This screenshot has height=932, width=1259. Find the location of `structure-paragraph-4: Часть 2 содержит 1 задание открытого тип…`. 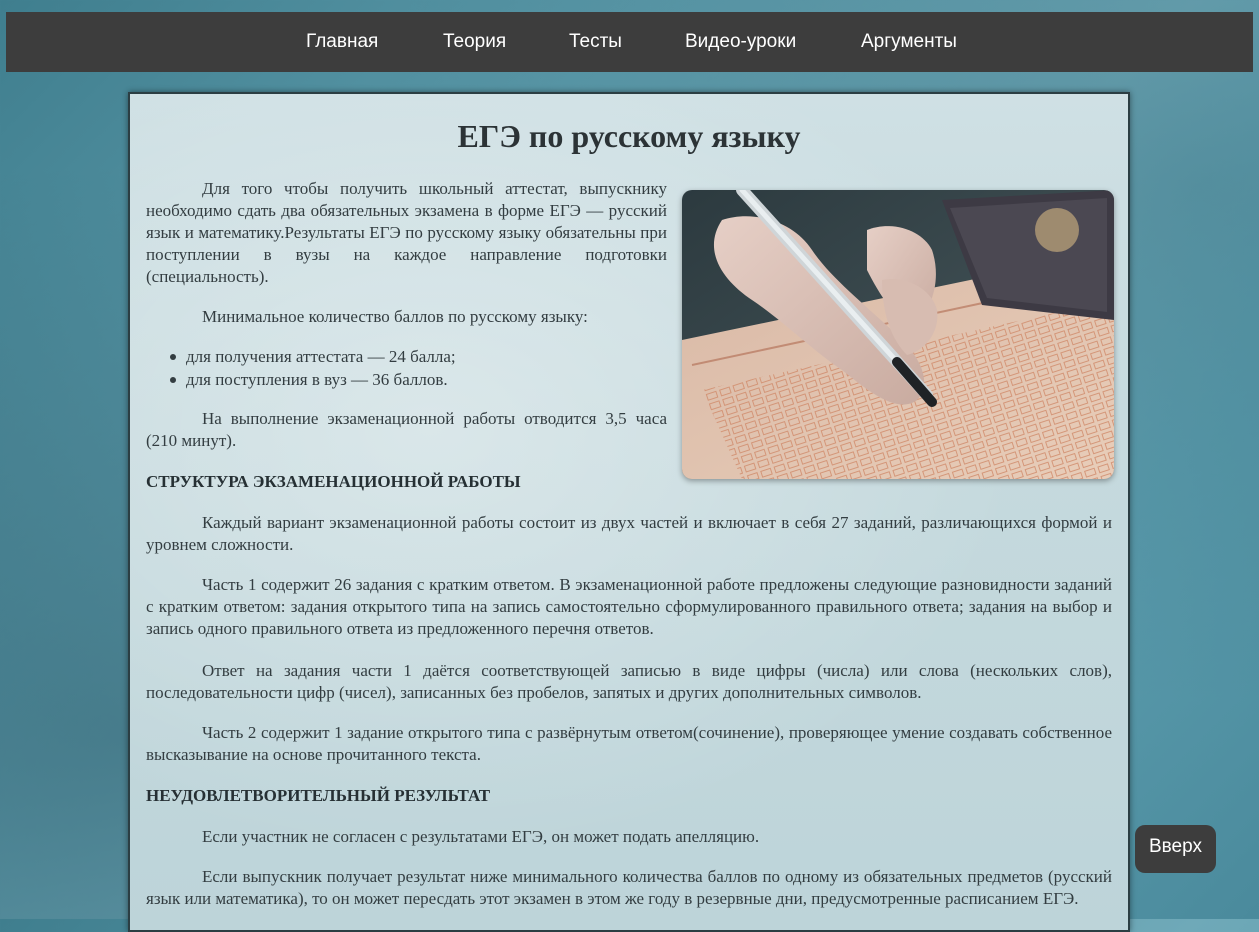

structure-paragraph-4: Часть 2 содержит 1 задание открытого тип… is located at coordinates (629, 743).